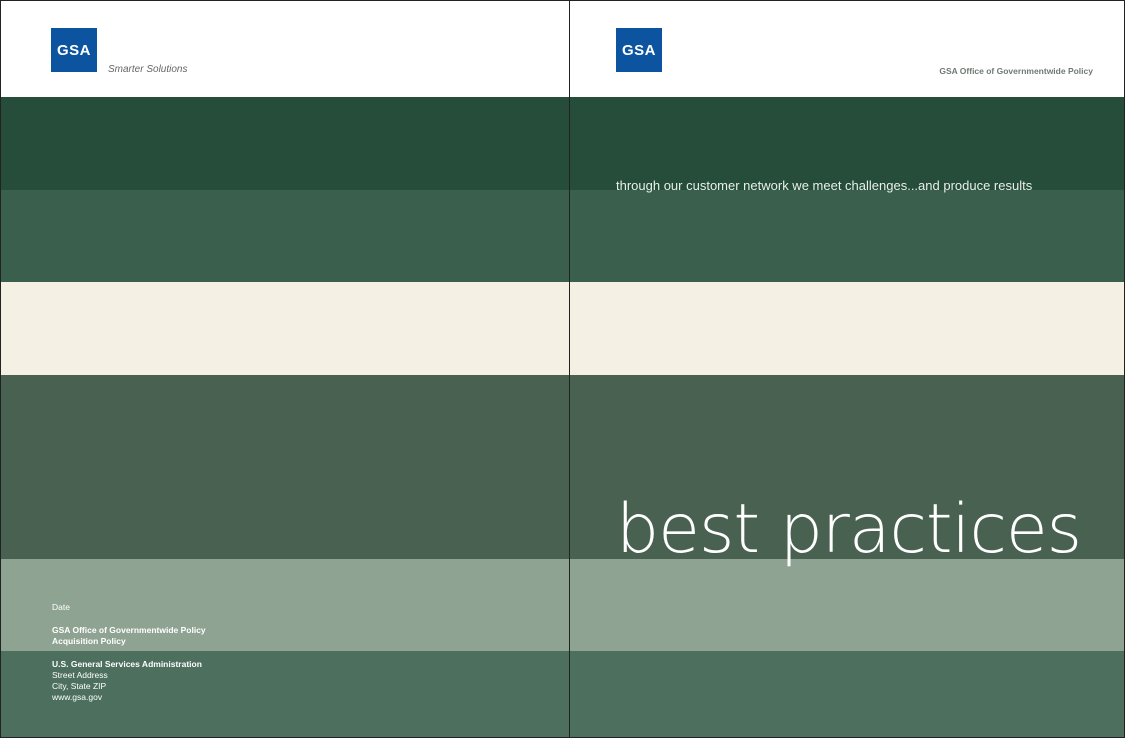 This screenshot has height=738, width=1125. What do you see at coordinates (127, 664) in the screenshot?
I see `agency-name: U.S. General Services Administration` at bounding box center [127, 664].